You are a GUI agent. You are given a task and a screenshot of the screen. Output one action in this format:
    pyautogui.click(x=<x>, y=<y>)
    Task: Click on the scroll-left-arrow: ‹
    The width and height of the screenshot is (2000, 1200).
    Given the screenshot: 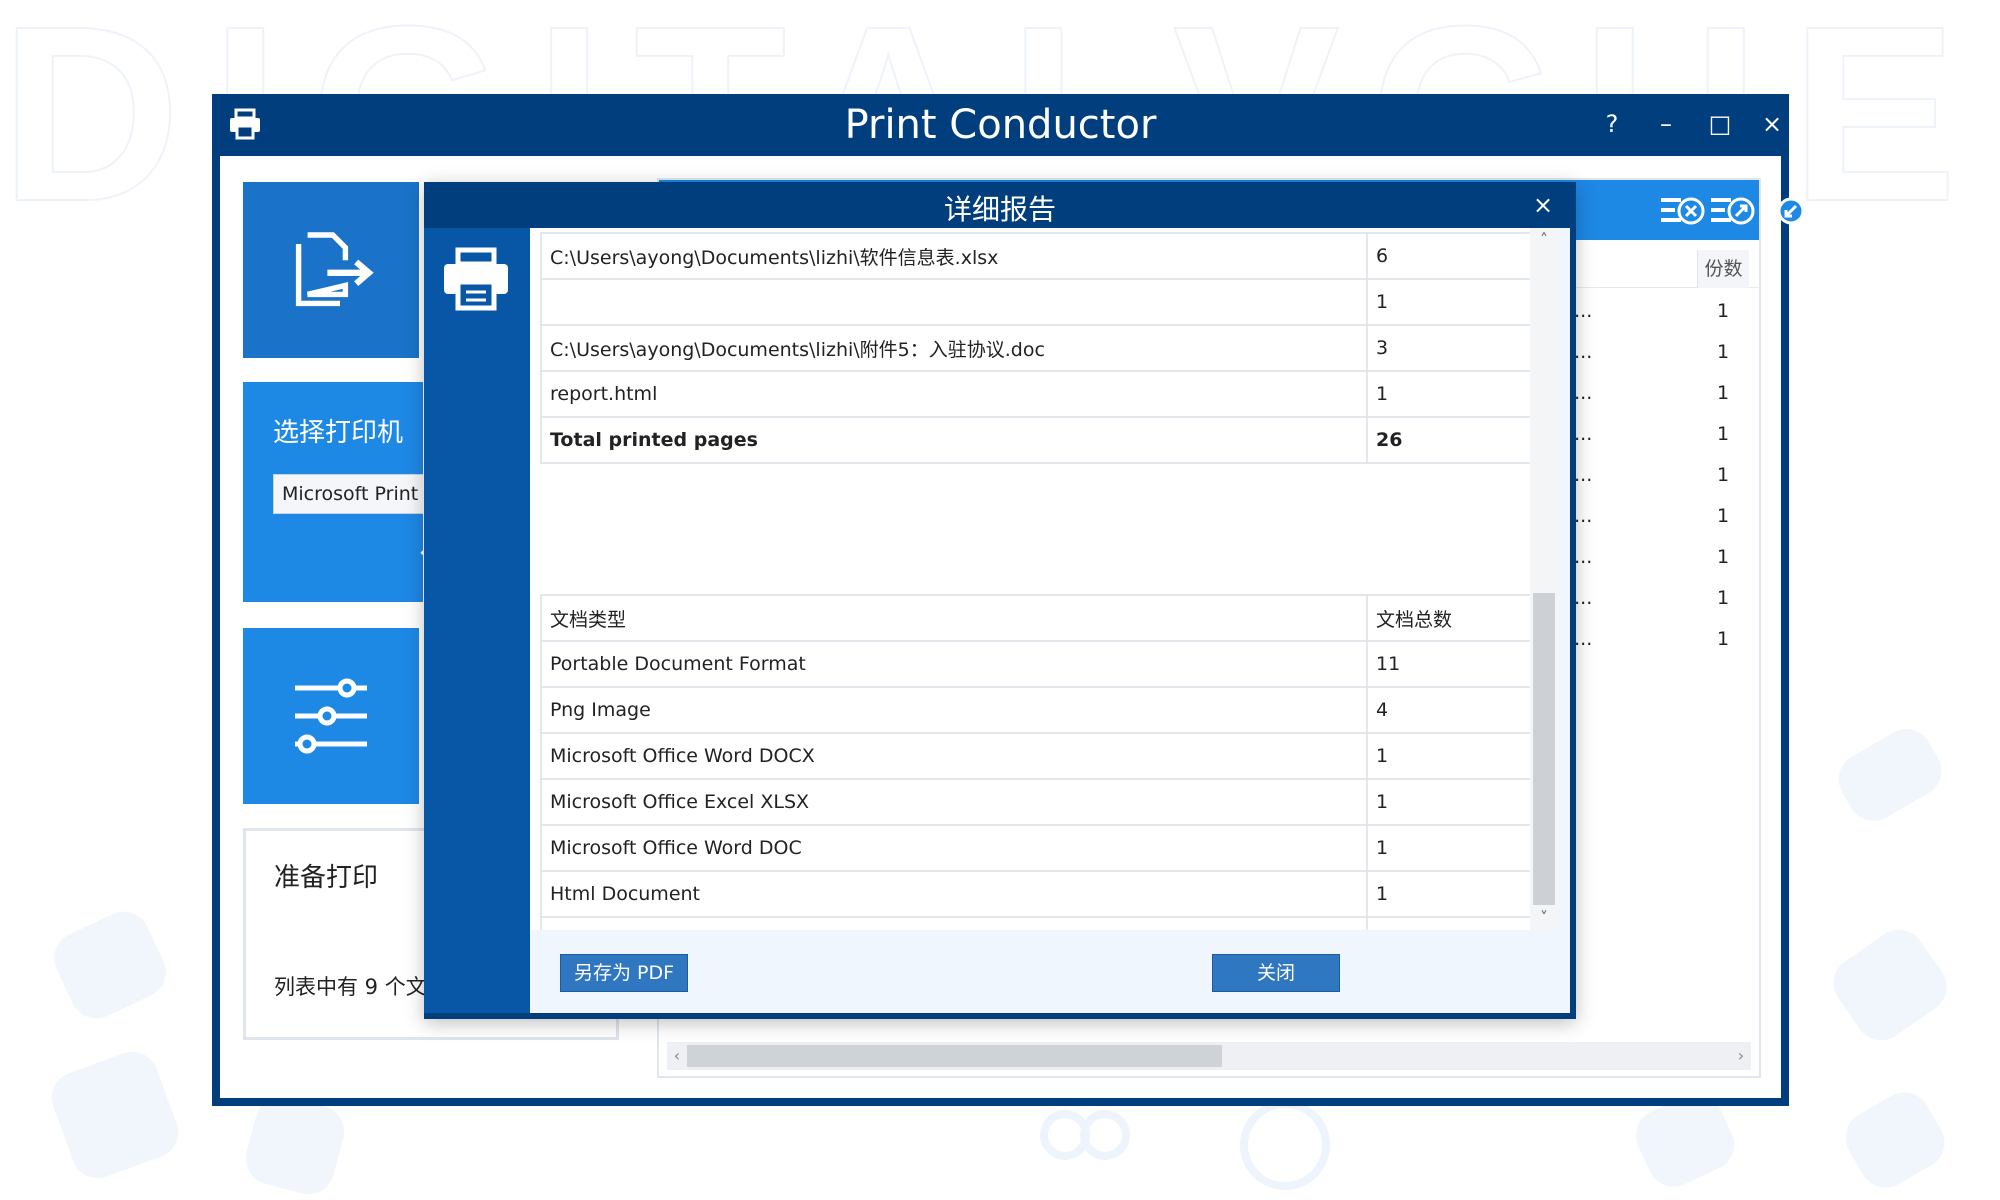 What is the action you would take?
    pyautogui.click(x=677, y=1056)
    